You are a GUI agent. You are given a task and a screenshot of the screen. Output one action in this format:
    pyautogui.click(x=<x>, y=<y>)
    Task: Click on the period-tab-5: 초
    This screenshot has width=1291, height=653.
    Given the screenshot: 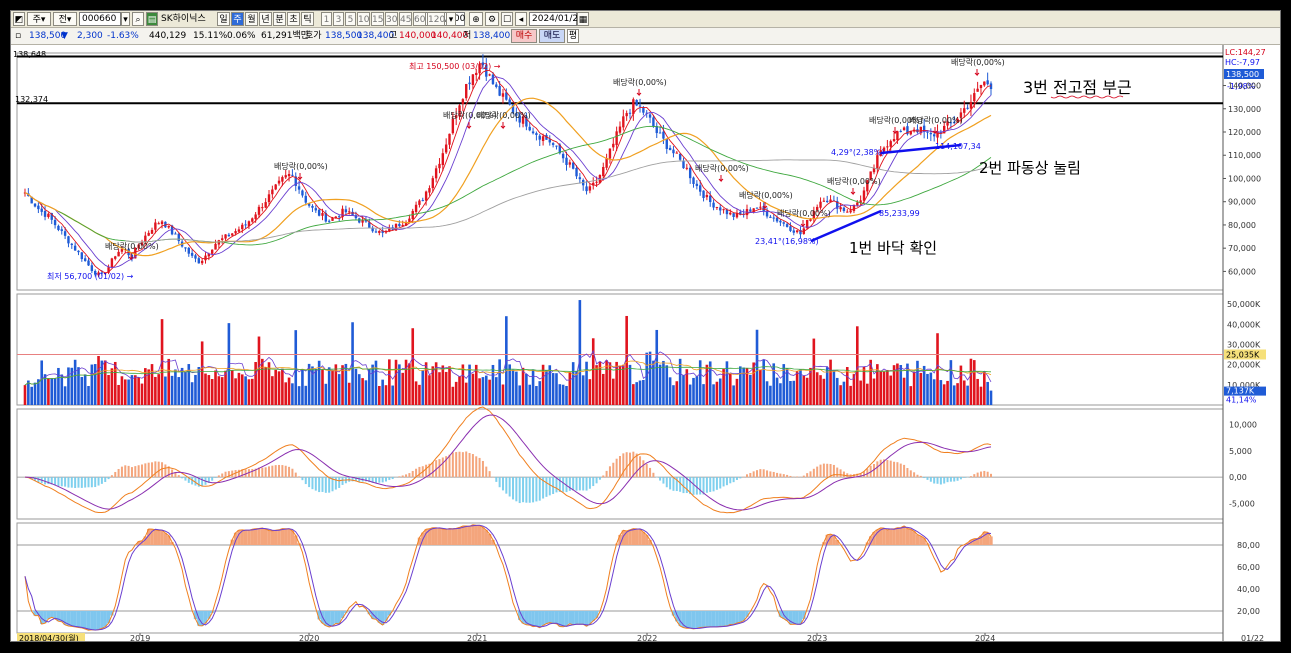 What is the action you would take?
    pyautogui.click(x=293, y=19)
    